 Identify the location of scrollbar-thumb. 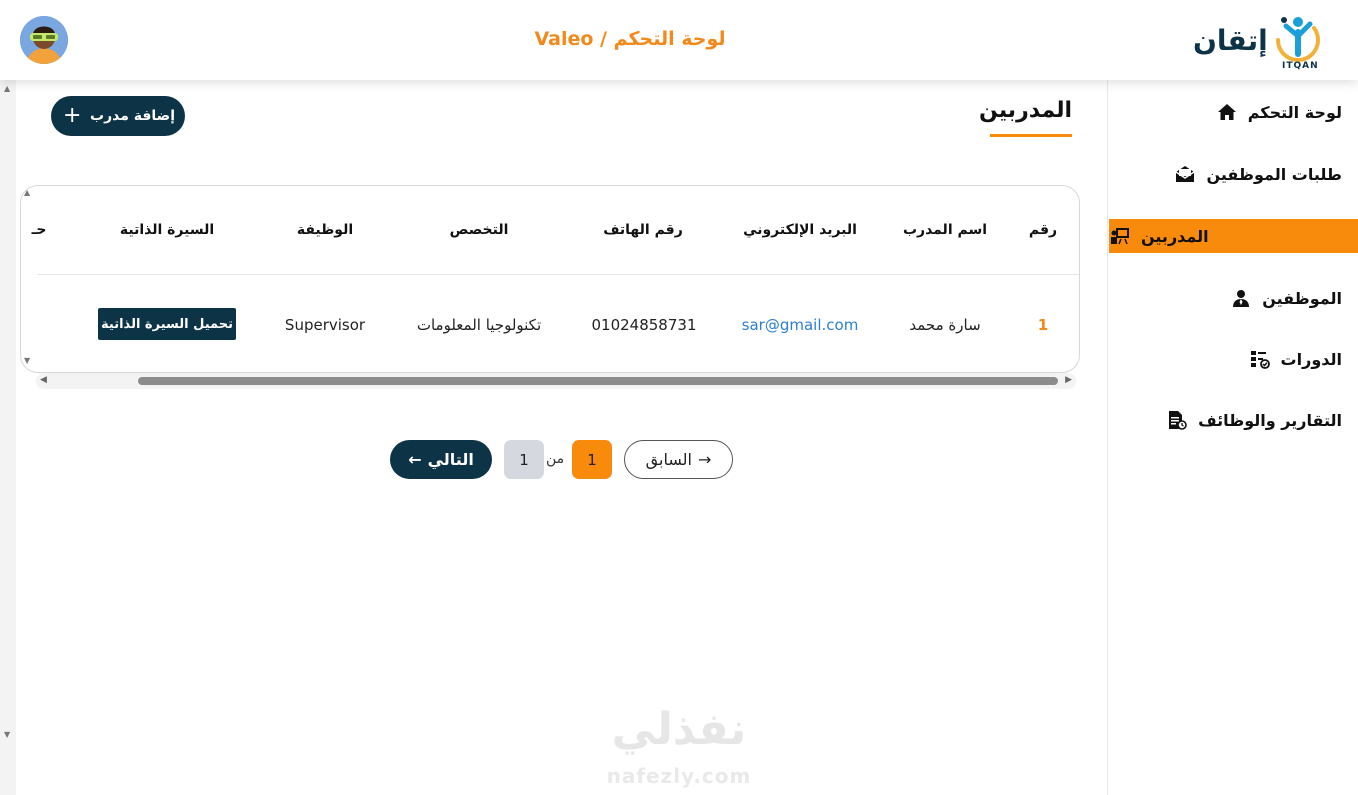
(598, 381).